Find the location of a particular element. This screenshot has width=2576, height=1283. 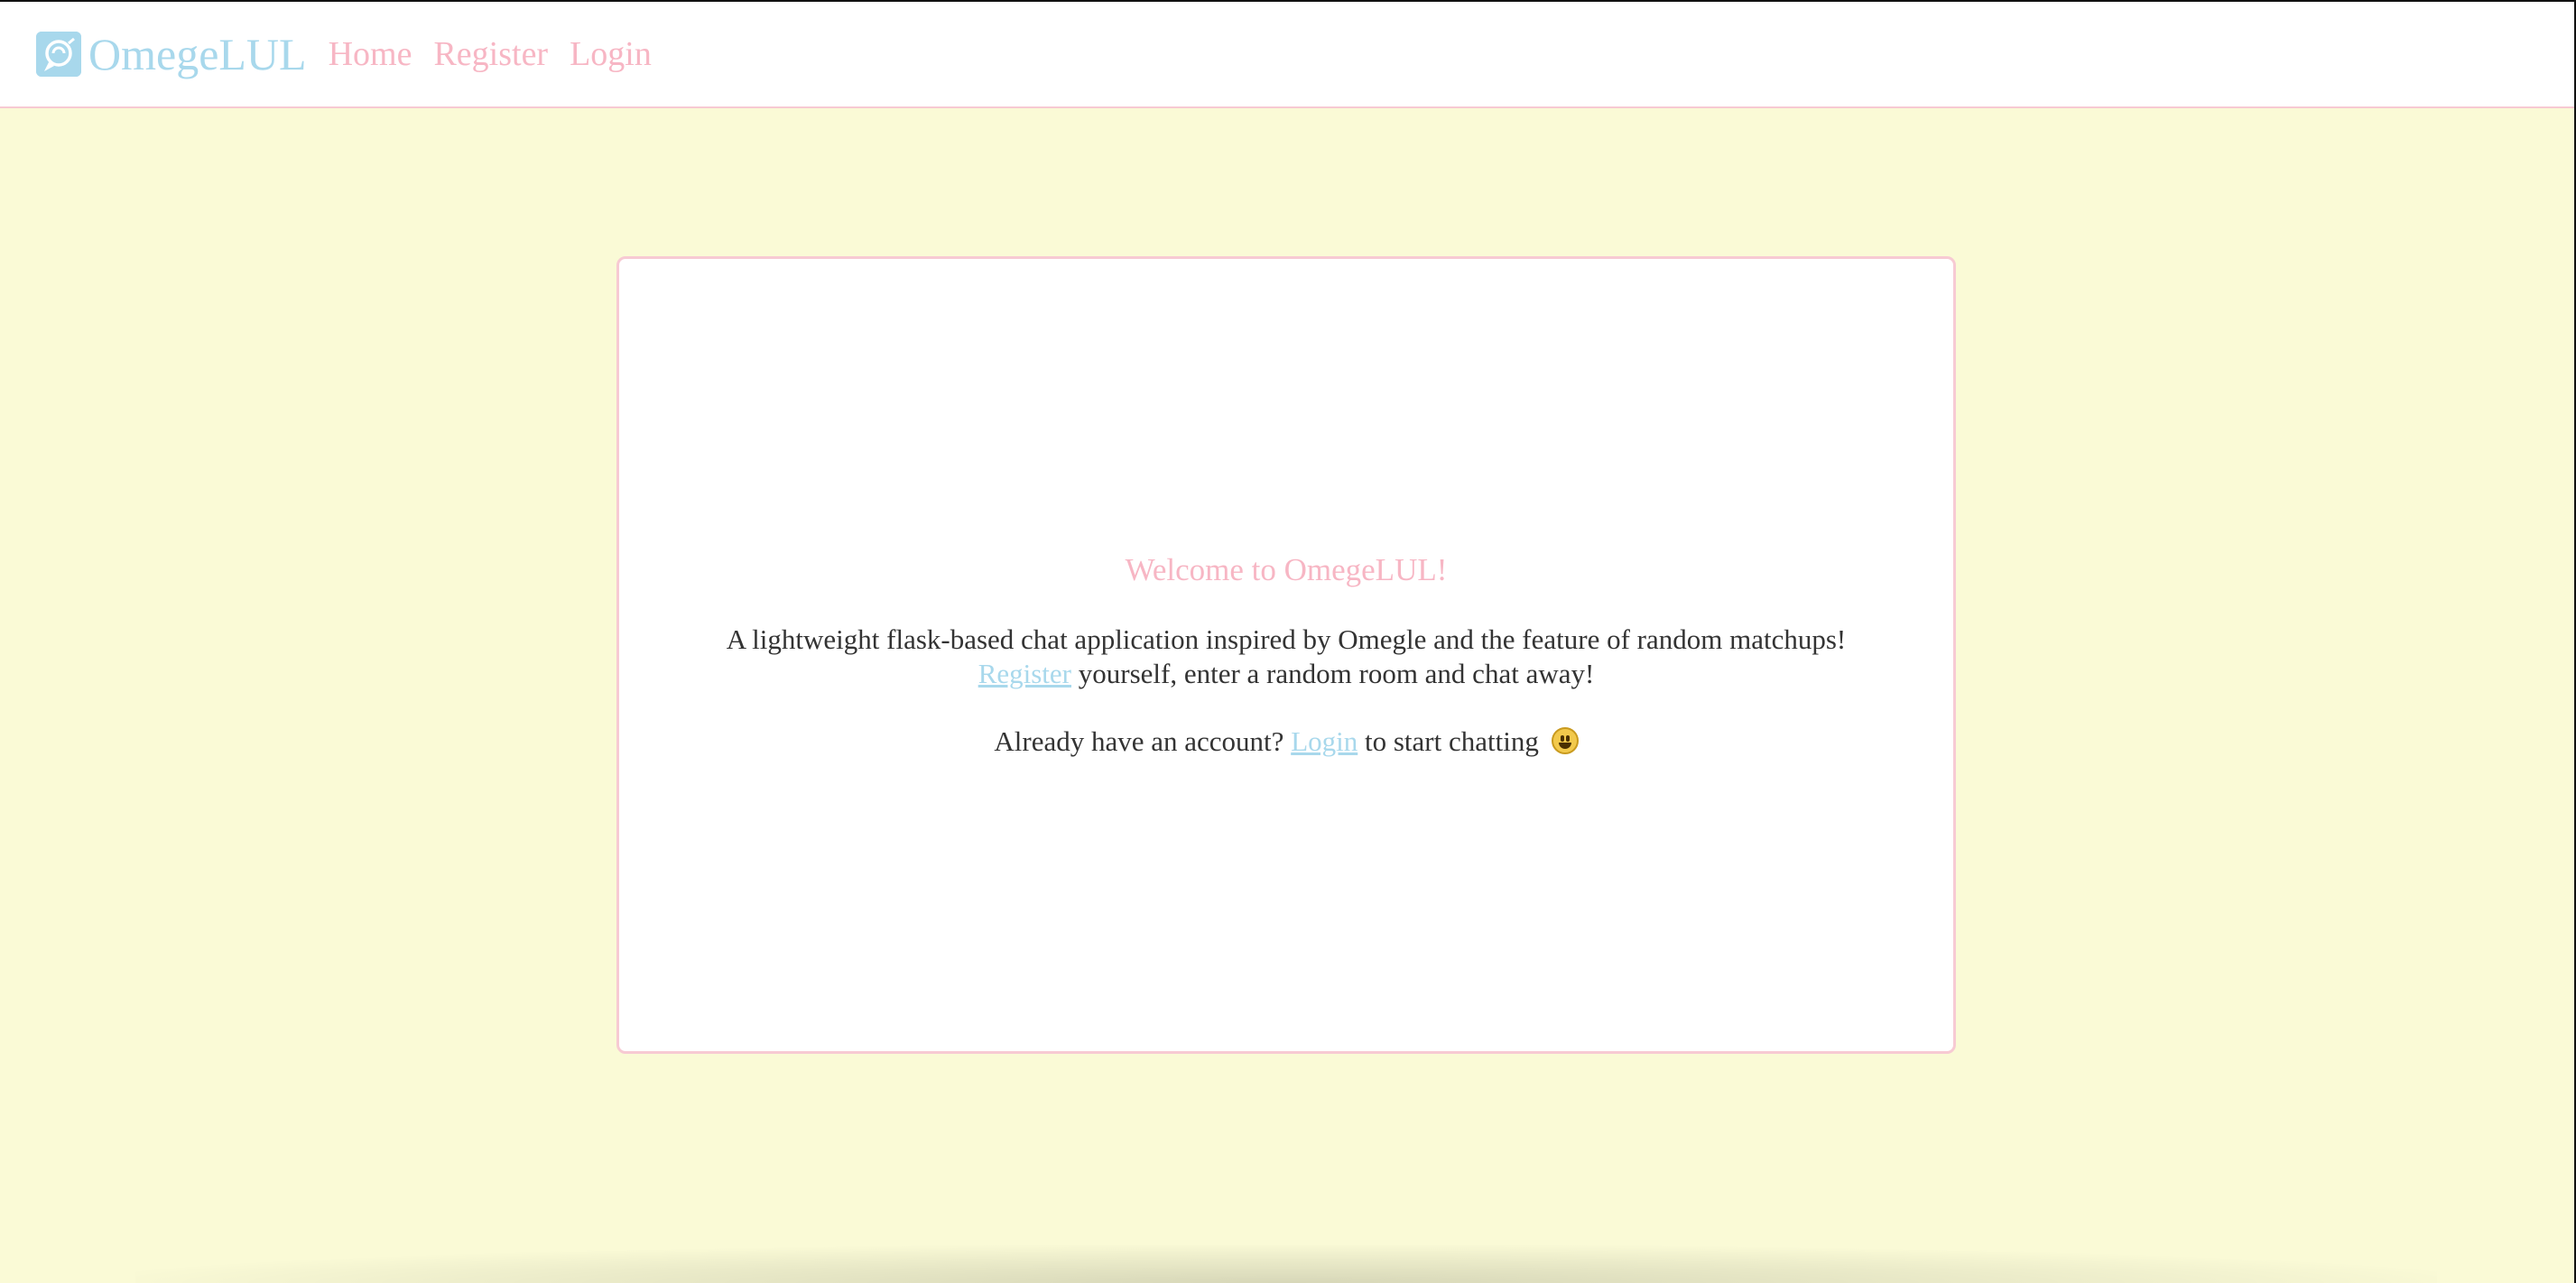

grinning-face-icon is located at coordinates (1565, 741).